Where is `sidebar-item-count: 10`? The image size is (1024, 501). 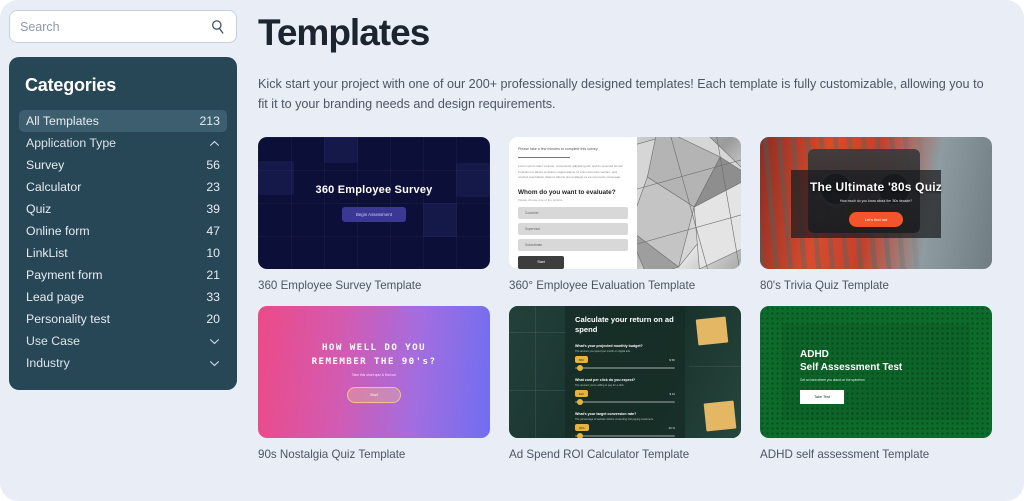
sidebar-item-count: 10 is located at coordinates (213, 253).